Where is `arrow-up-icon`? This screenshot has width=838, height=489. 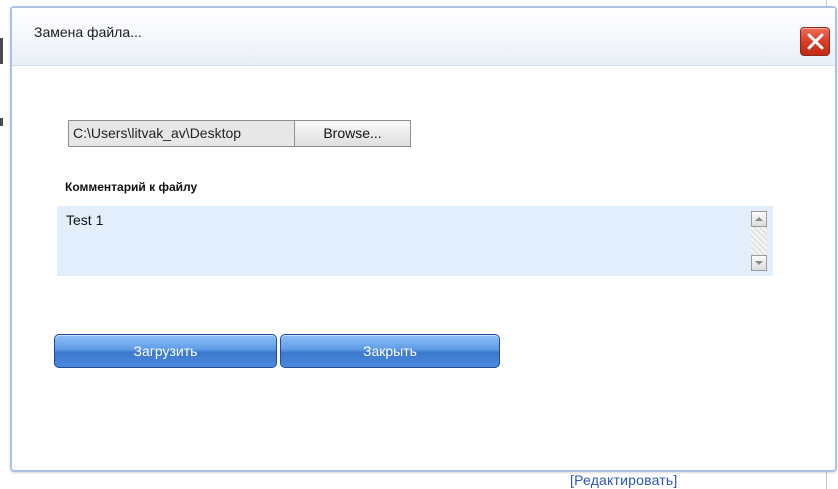 arrow-up-icon is located at coordinates (759, 219).